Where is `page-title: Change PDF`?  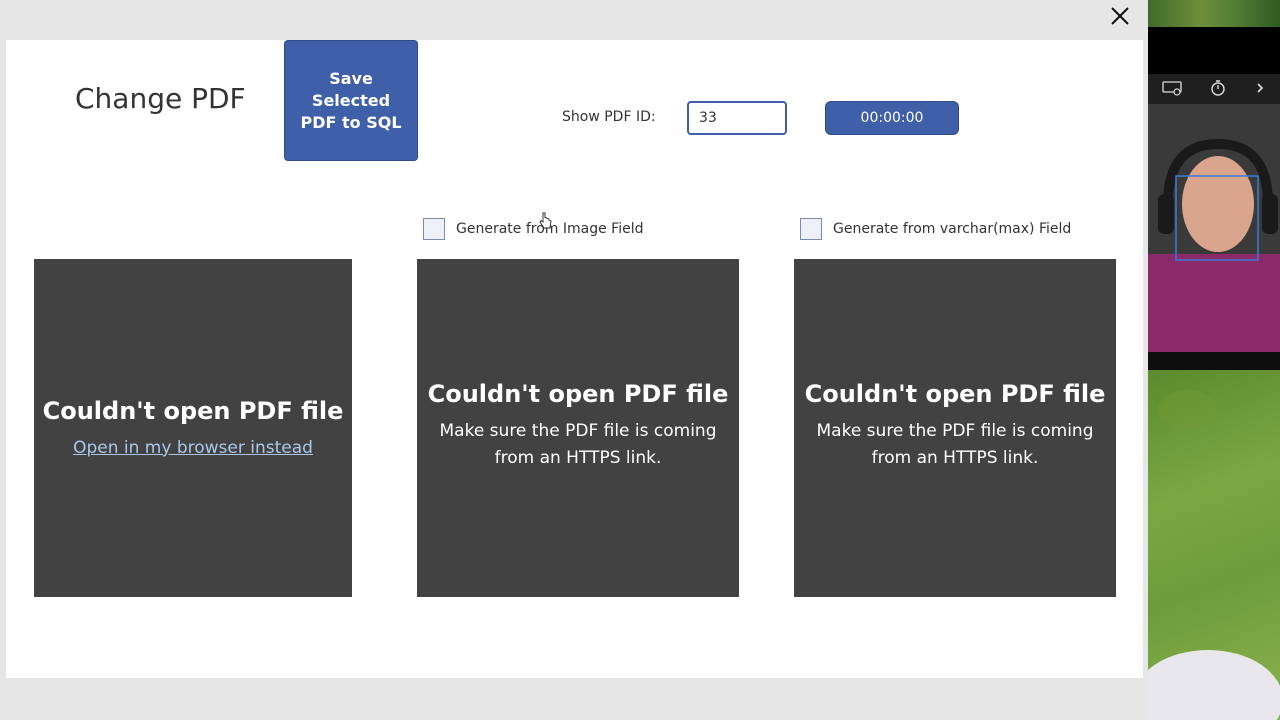
page-title: Change PDF is located at coordinates (160, 98).